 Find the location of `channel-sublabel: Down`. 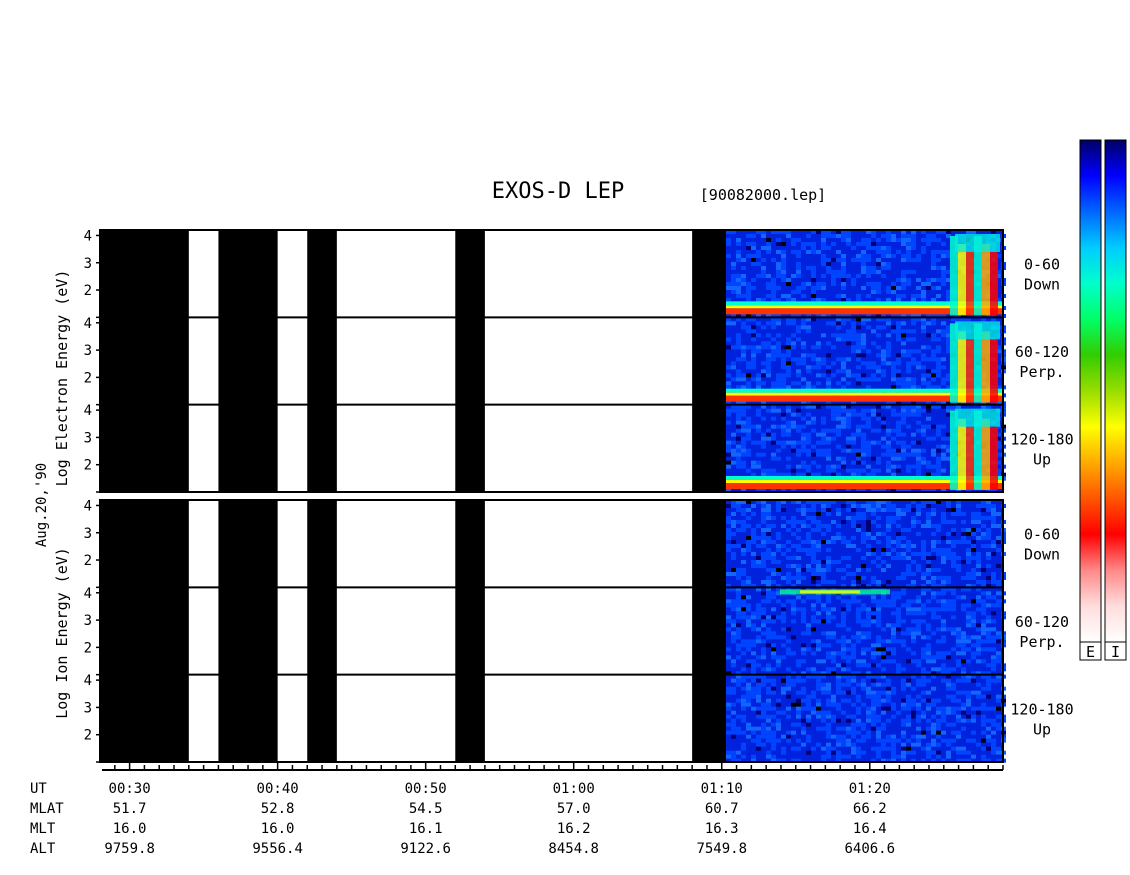

channel-sublabel: Down is located at coordinates (1042, 285).